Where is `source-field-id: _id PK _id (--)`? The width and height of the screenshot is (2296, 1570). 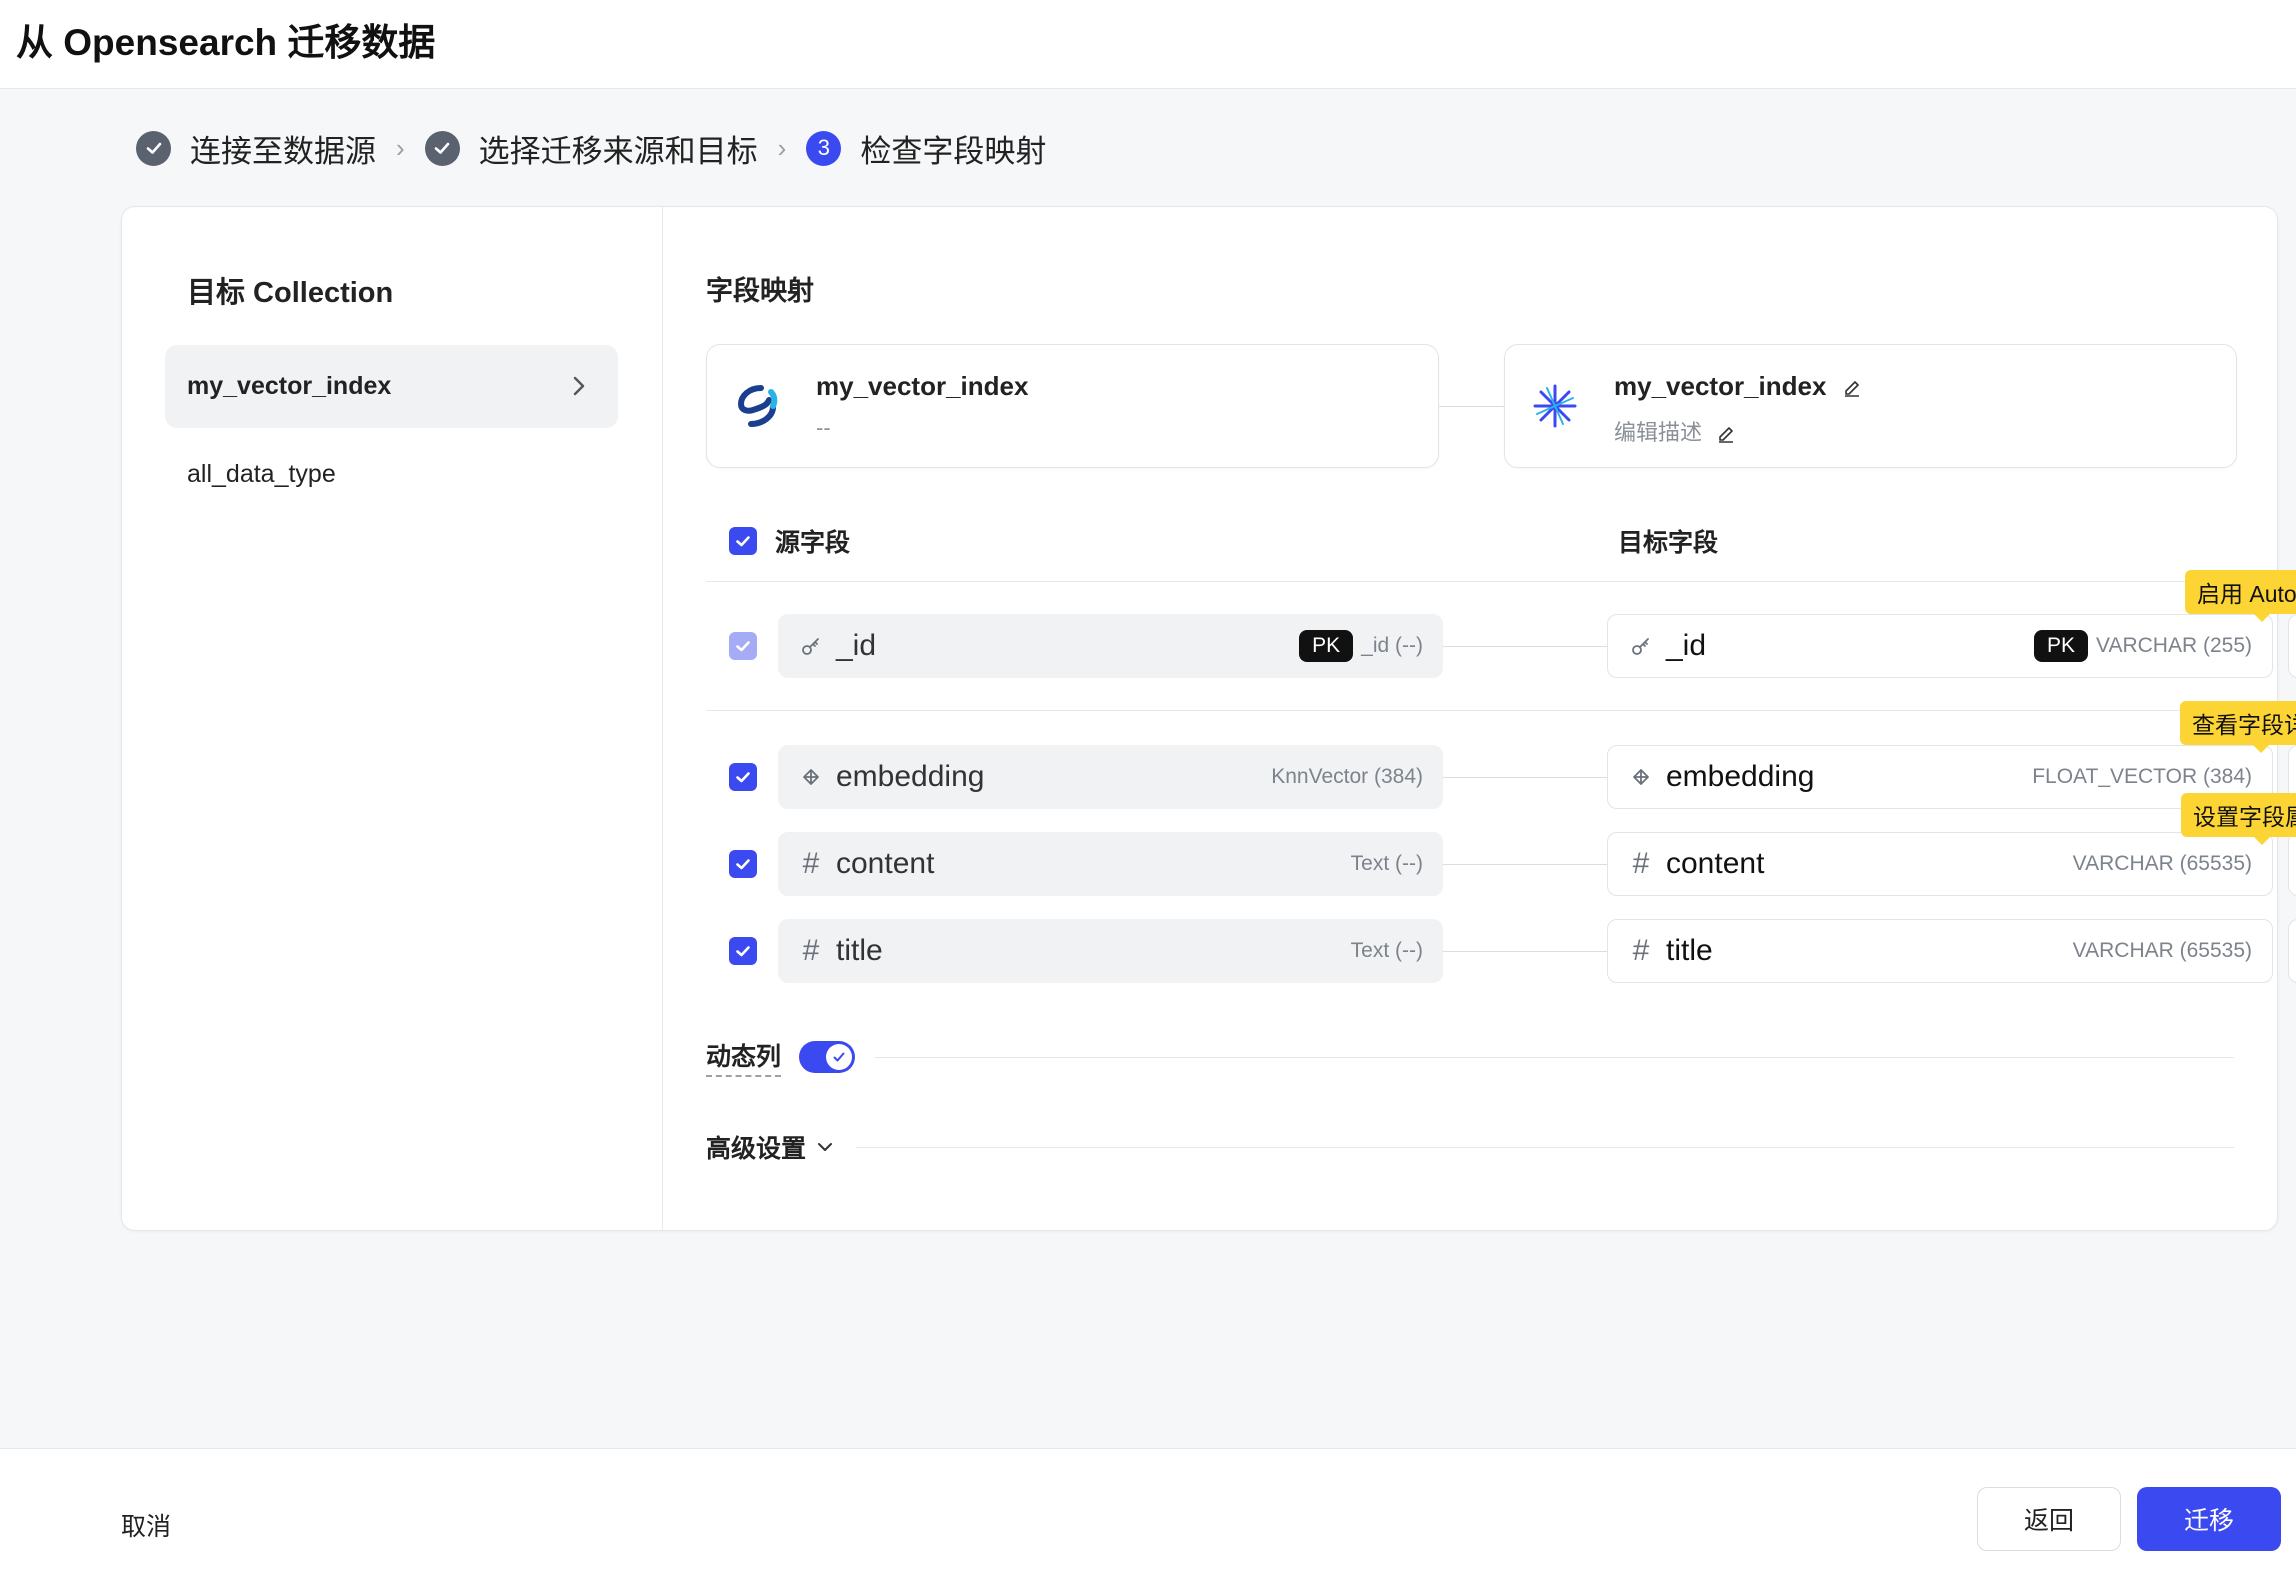 source-field-id: _id PK _id (--) is located at coordinates (1110, 646).